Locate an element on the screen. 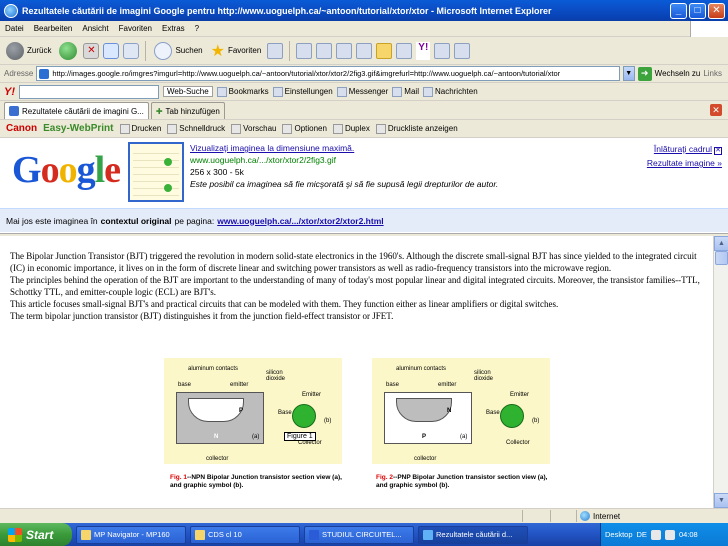  remove-frame-close-icon: ✕ is located at coordinates (718, 151).